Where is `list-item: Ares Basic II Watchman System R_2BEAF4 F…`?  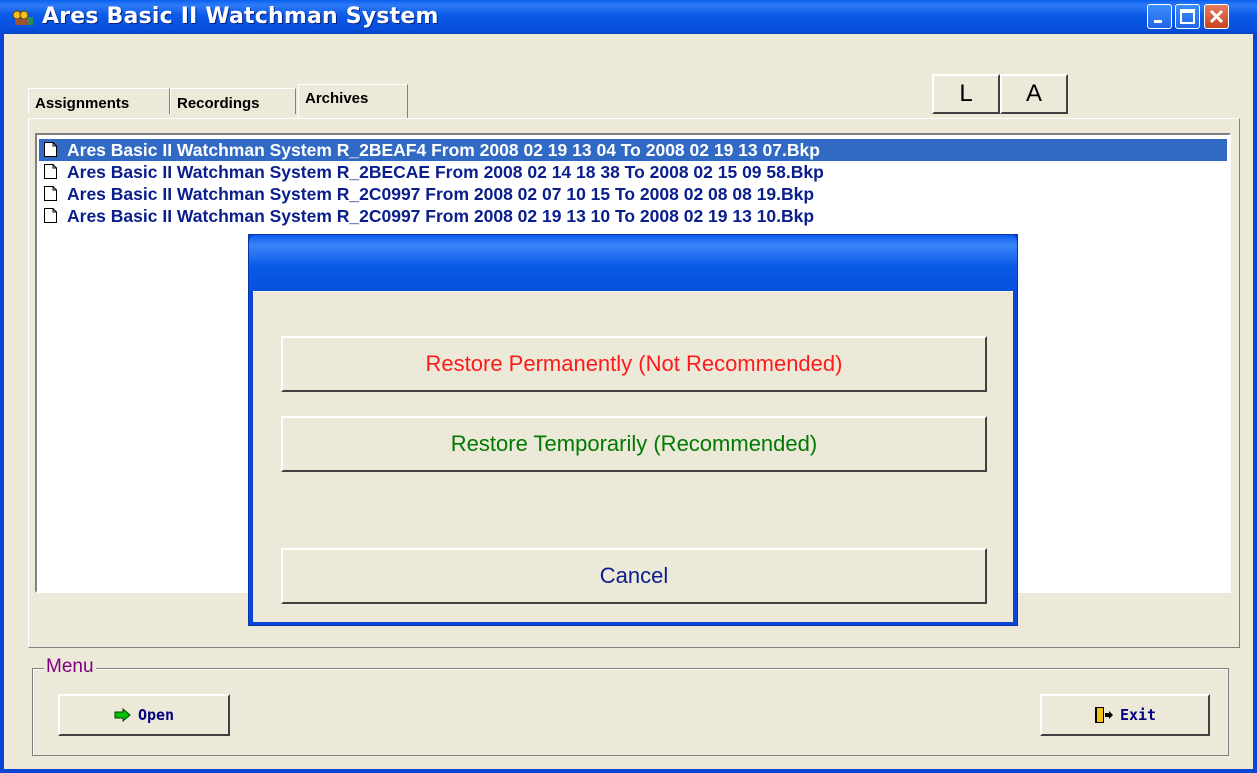
list-item: Ares Basic II Watchman System R_2BEAF4 F… is located at coordinates (633, 150).